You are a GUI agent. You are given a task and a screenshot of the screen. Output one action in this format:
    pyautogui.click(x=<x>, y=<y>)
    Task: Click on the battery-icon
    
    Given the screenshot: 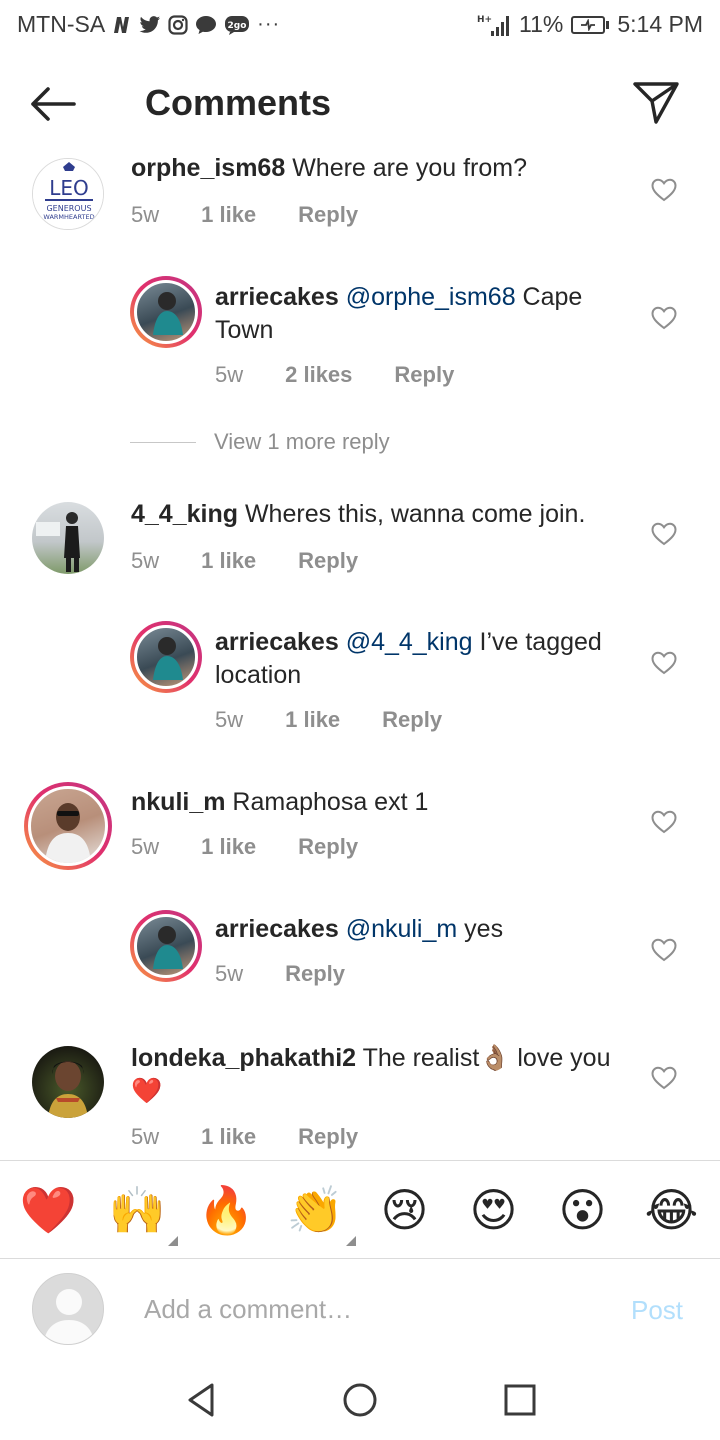 What is the action you would take?
    pyautogui.click(x=590, y=24)
    